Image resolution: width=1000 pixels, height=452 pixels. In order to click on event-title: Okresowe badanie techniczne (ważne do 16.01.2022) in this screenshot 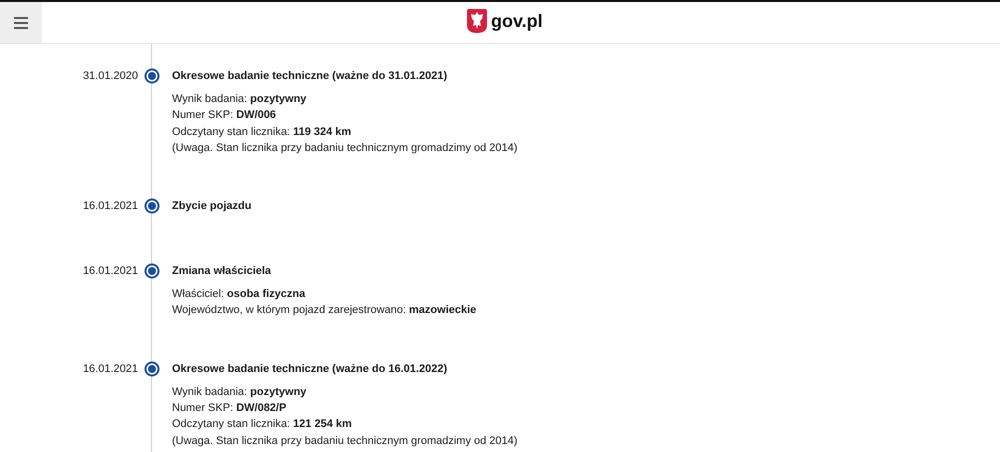, I will do `click(310, 369)`.